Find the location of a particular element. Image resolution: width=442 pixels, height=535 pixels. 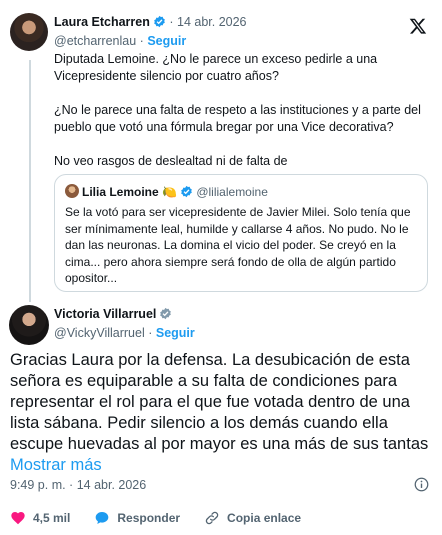

heart-icon is located at coordinates (18, 518).